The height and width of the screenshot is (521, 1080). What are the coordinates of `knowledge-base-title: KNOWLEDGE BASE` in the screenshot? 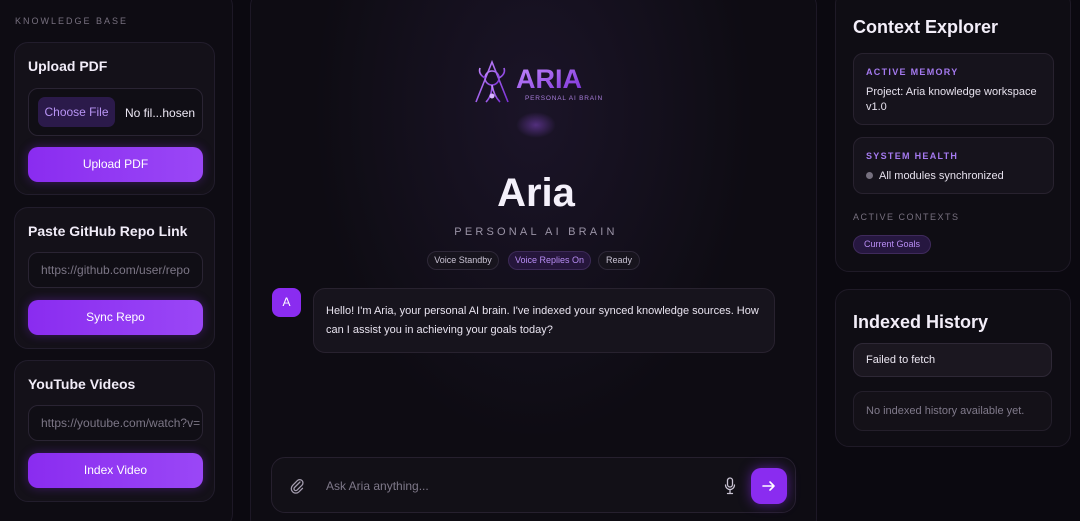 It's located at (72, 21).